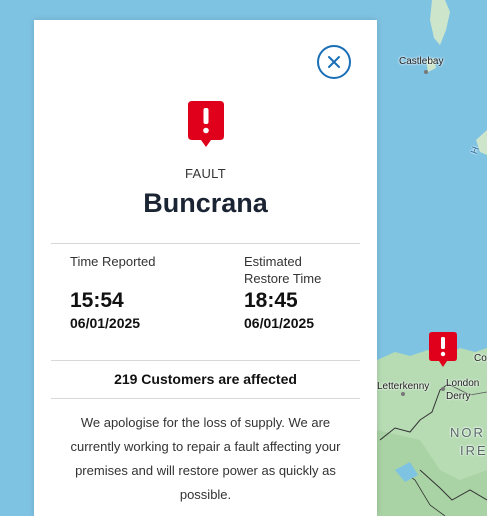 The height and width of the screenshot is (516, 487). What do you see at coordinates (205, 173) in the screenshot?
I see `fault-type-label: FAULT` at bounding box center [205, 173].